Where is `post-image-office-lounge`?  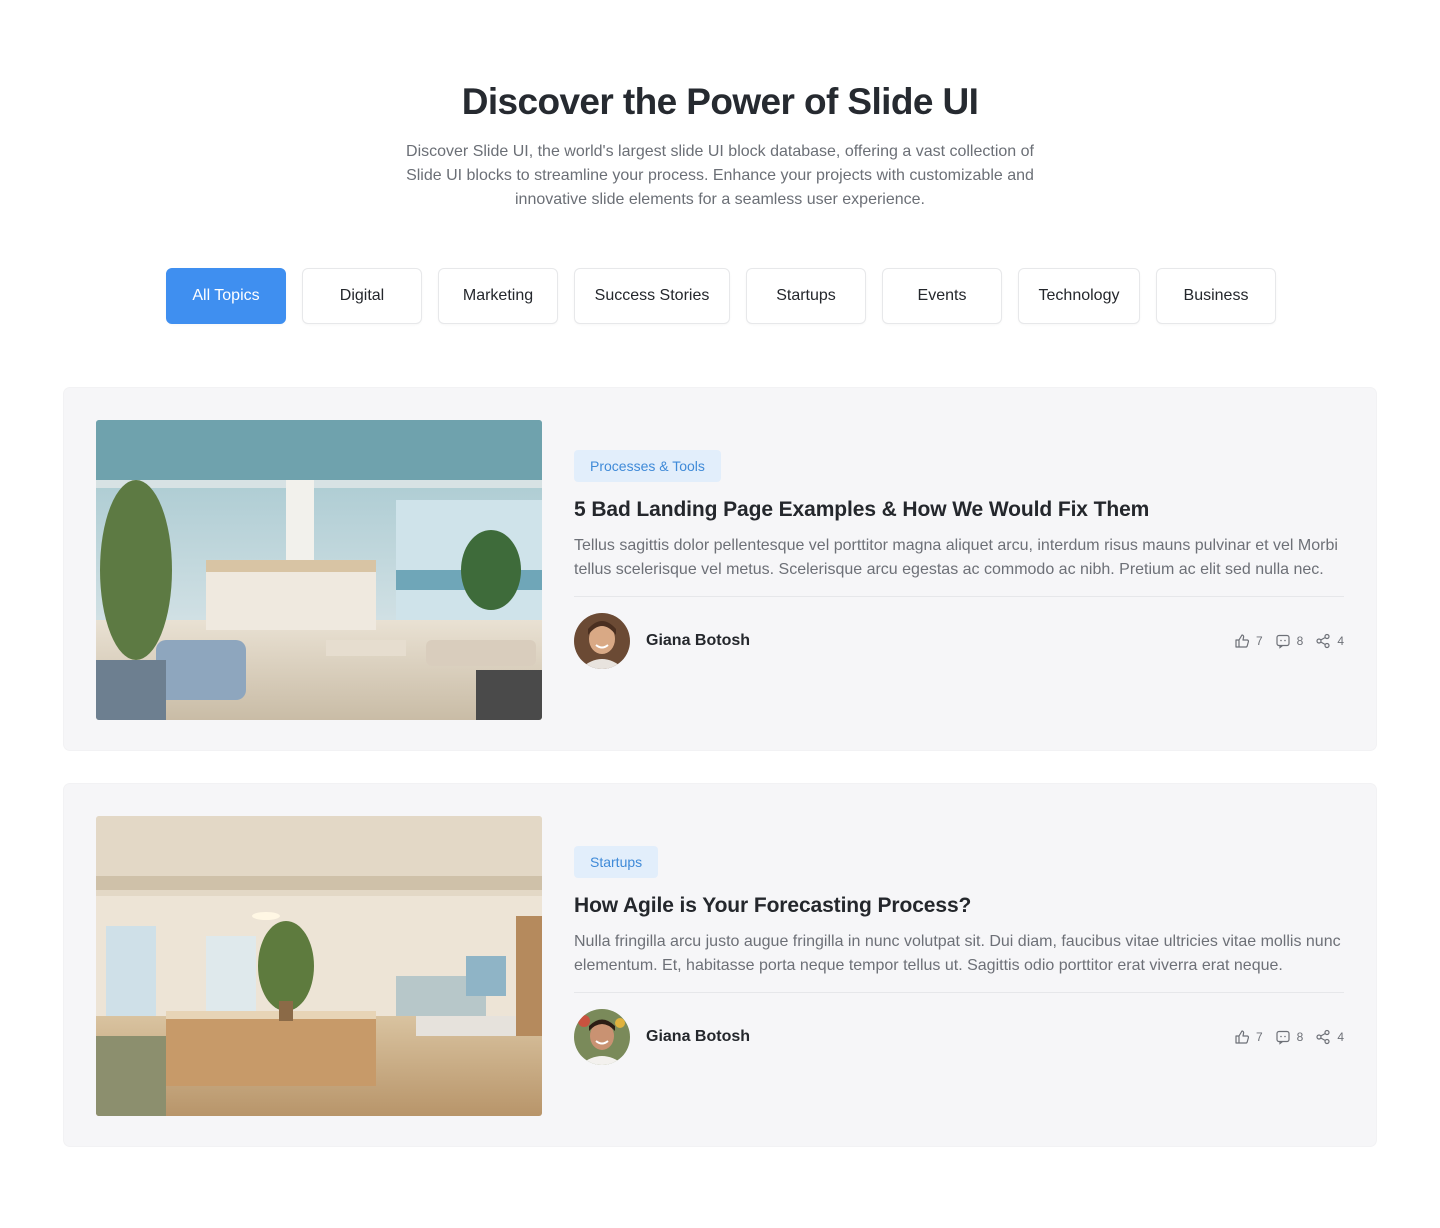
post-image-office-lounge is located at coordinates (319, 570).